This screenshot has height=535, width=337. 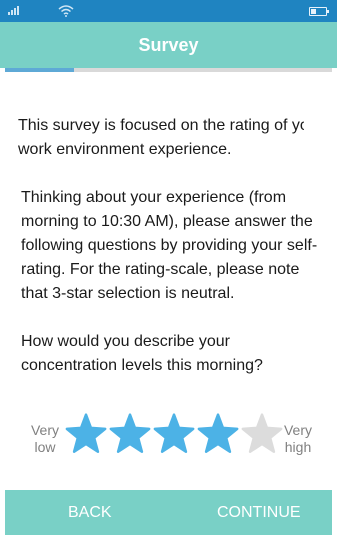 I want to click on page-title: Survey, so click(x=168, y=44).